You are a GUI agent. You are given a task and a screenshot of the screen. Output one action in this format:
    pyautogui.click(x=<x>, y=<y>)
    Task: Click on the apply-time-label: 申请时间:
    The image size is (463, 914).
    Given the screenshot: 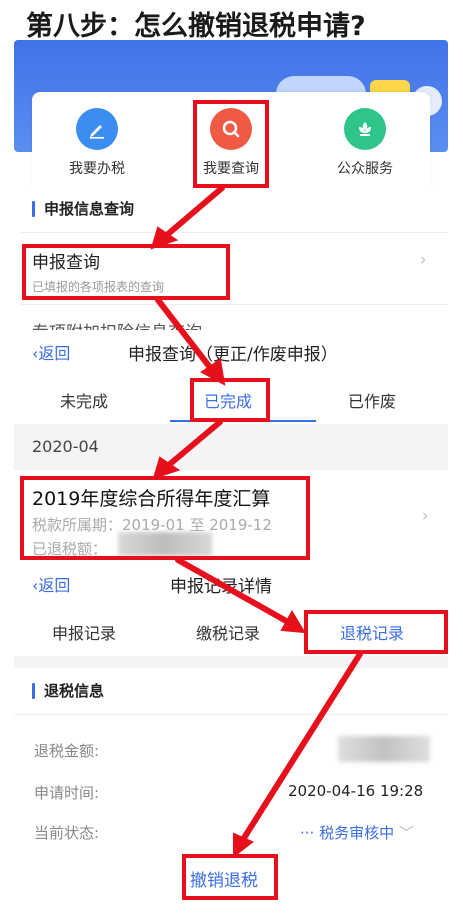 What is the action you would take?
    pyautogui.click(x=67, y=793)
    